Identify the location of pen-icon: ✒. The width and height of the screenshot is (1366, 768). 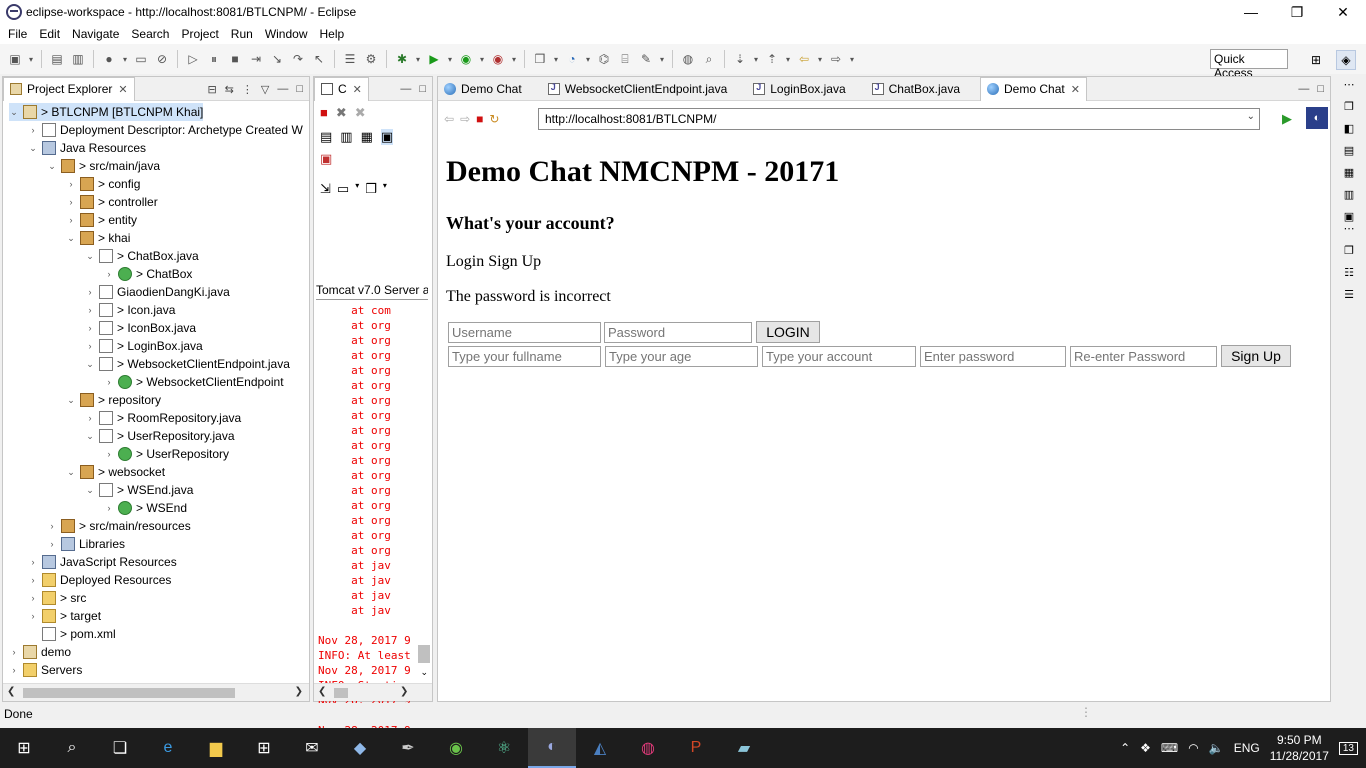
(408, 748).